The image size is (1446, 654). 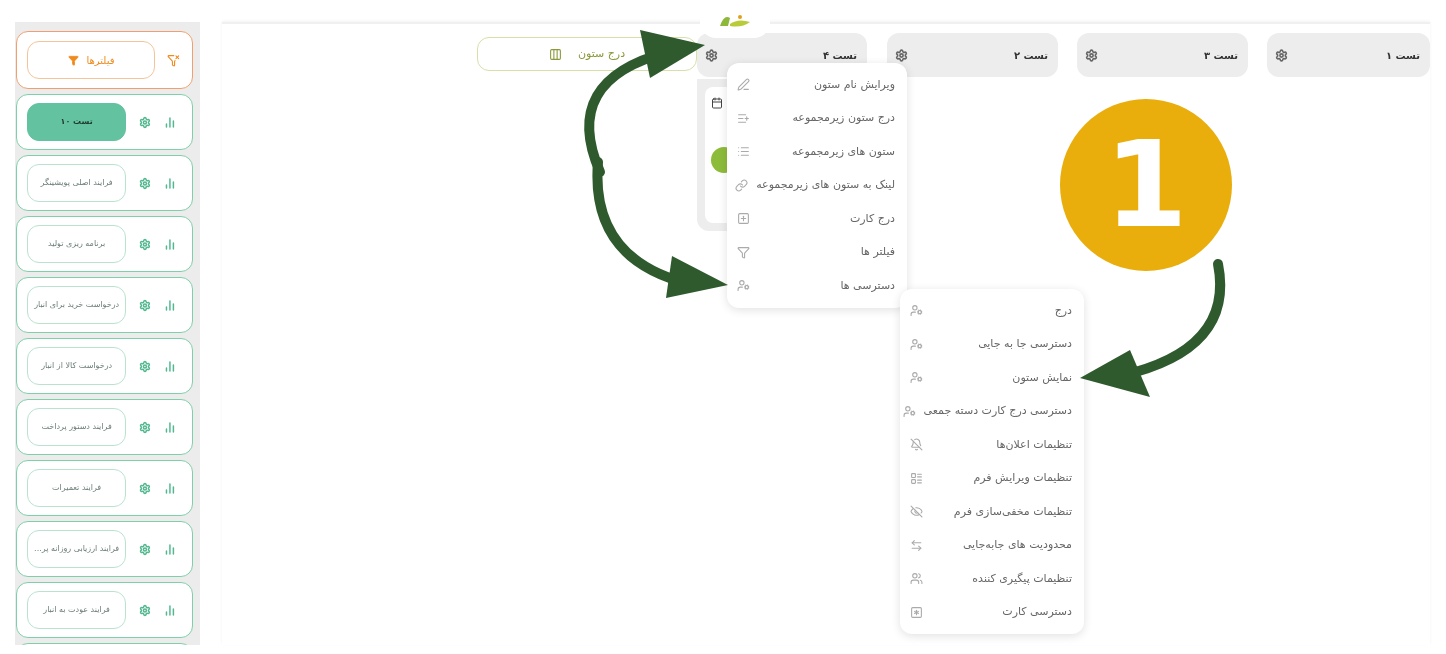 What do you see at coordinates (992, 378) in the screenshot?
I see `menu-item: نمایش ستون` at bounding box center [992, 378].